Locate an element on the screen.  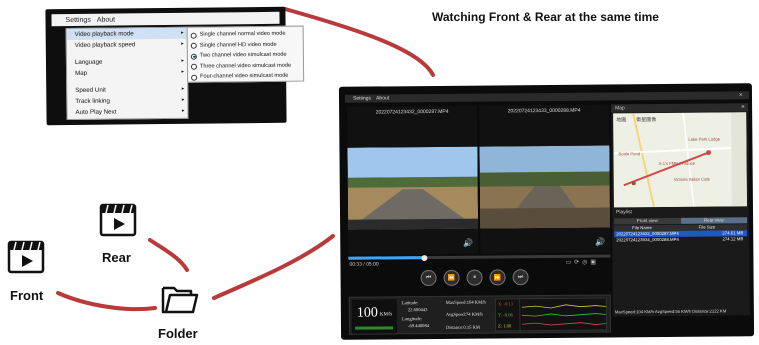
video-tools: ▭ ⟳ ◎ ▣ is located at coordinates (580, 262).